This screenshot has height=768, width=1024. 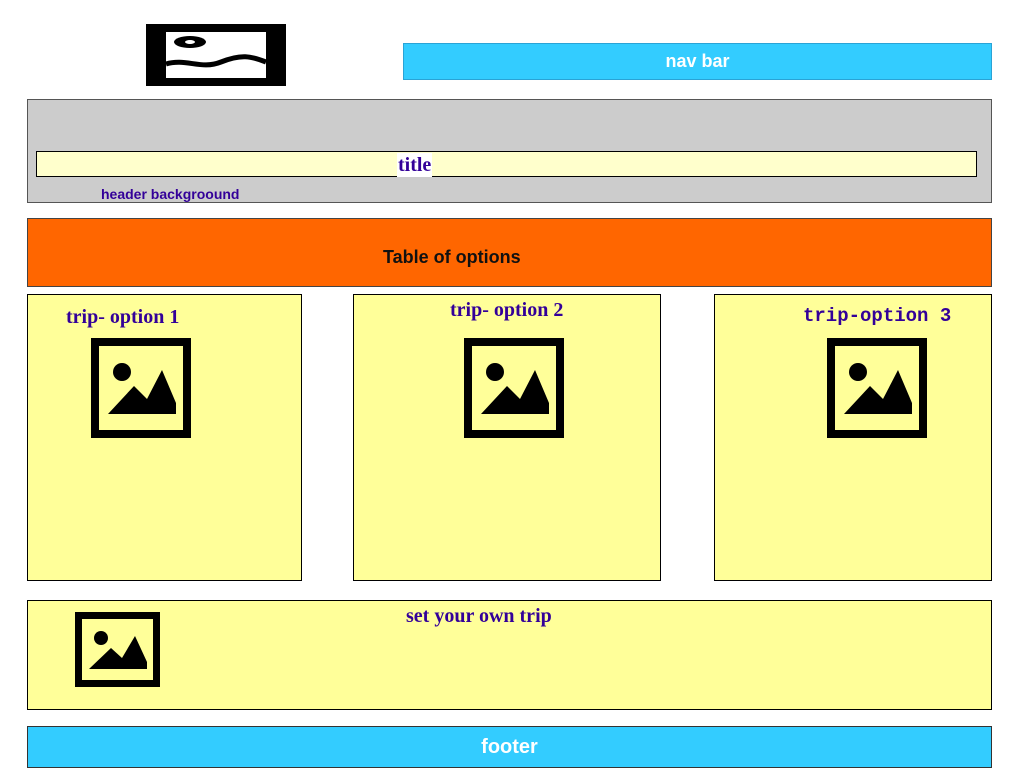 I want to click on nav-bar-label: nav bar, so click(x=697, y=61).